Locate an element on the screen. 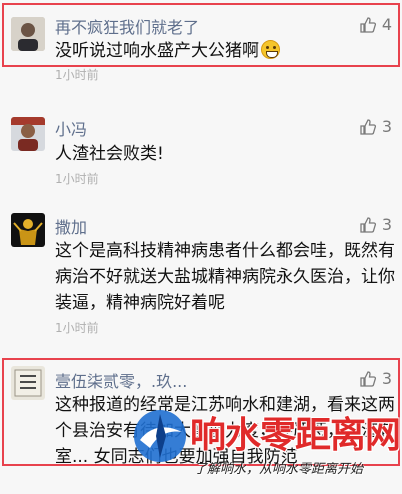 The width and height of the screenshot is (402, 494). like-button: 4 is located at coordinates (376, 24).